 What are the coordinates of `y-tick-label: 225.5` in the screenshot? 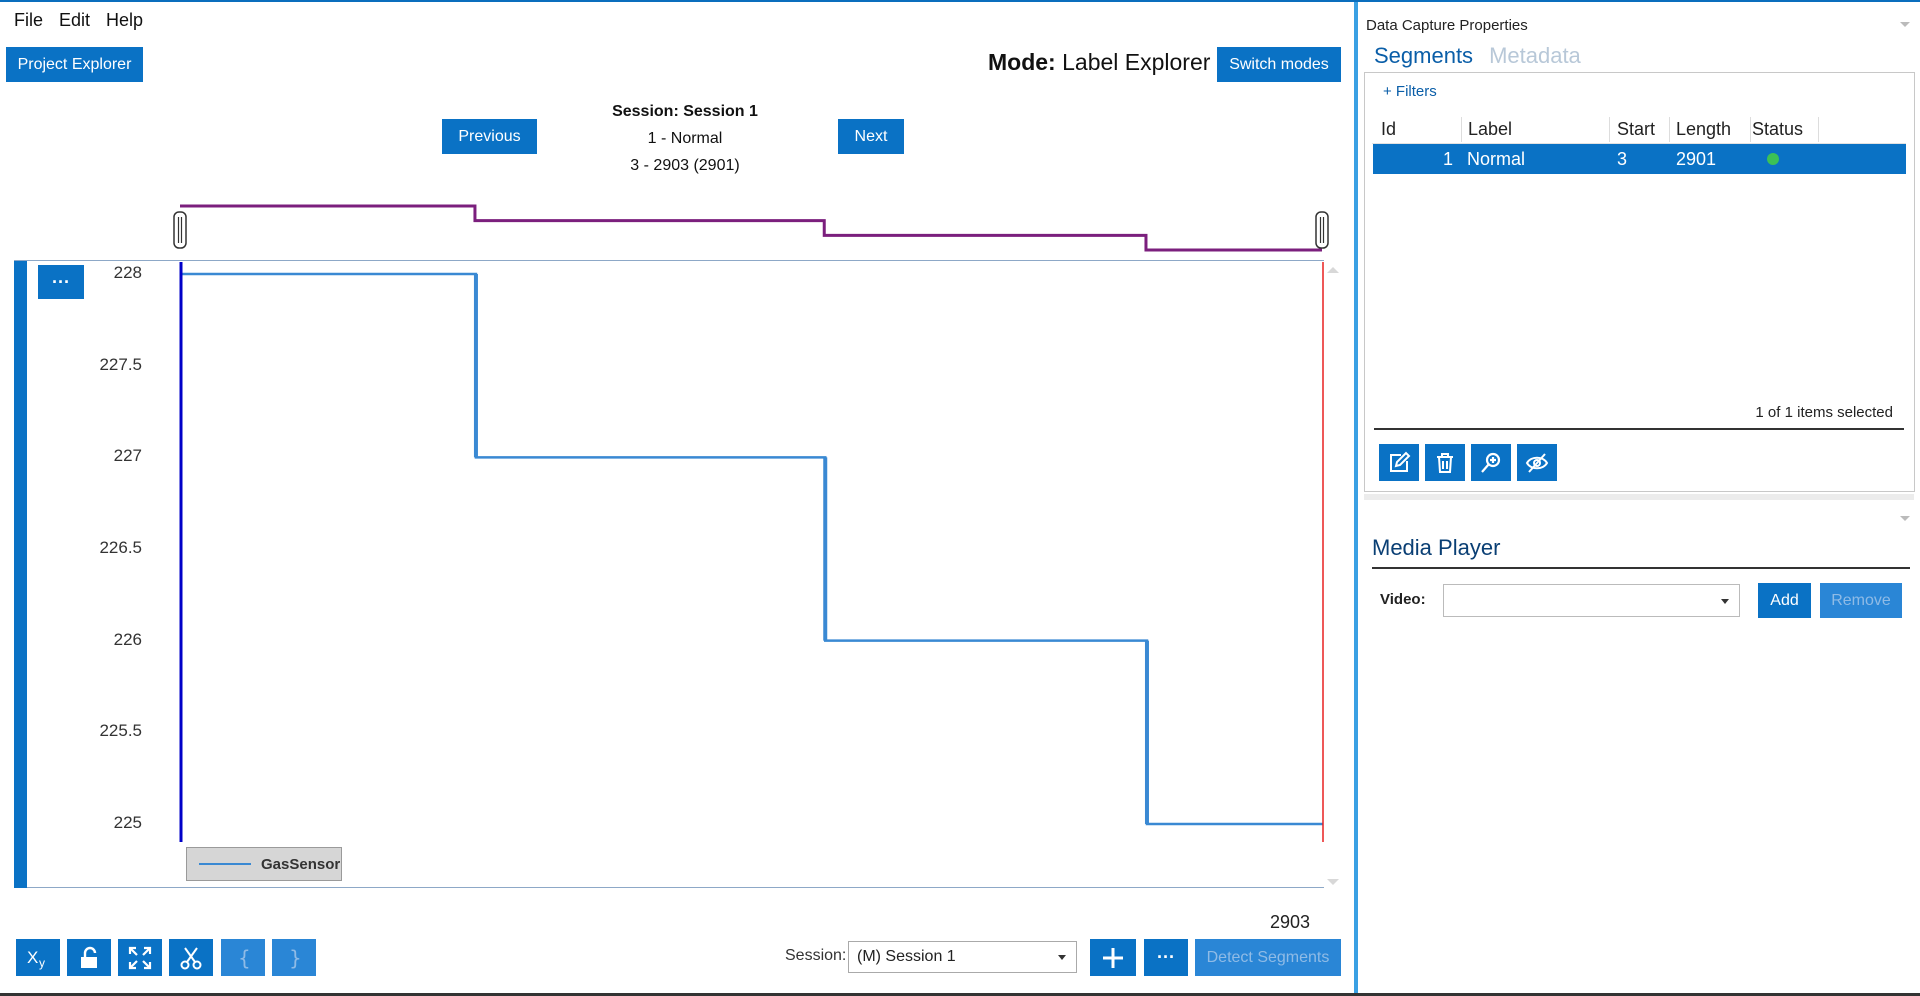 It's located at (120, 731).